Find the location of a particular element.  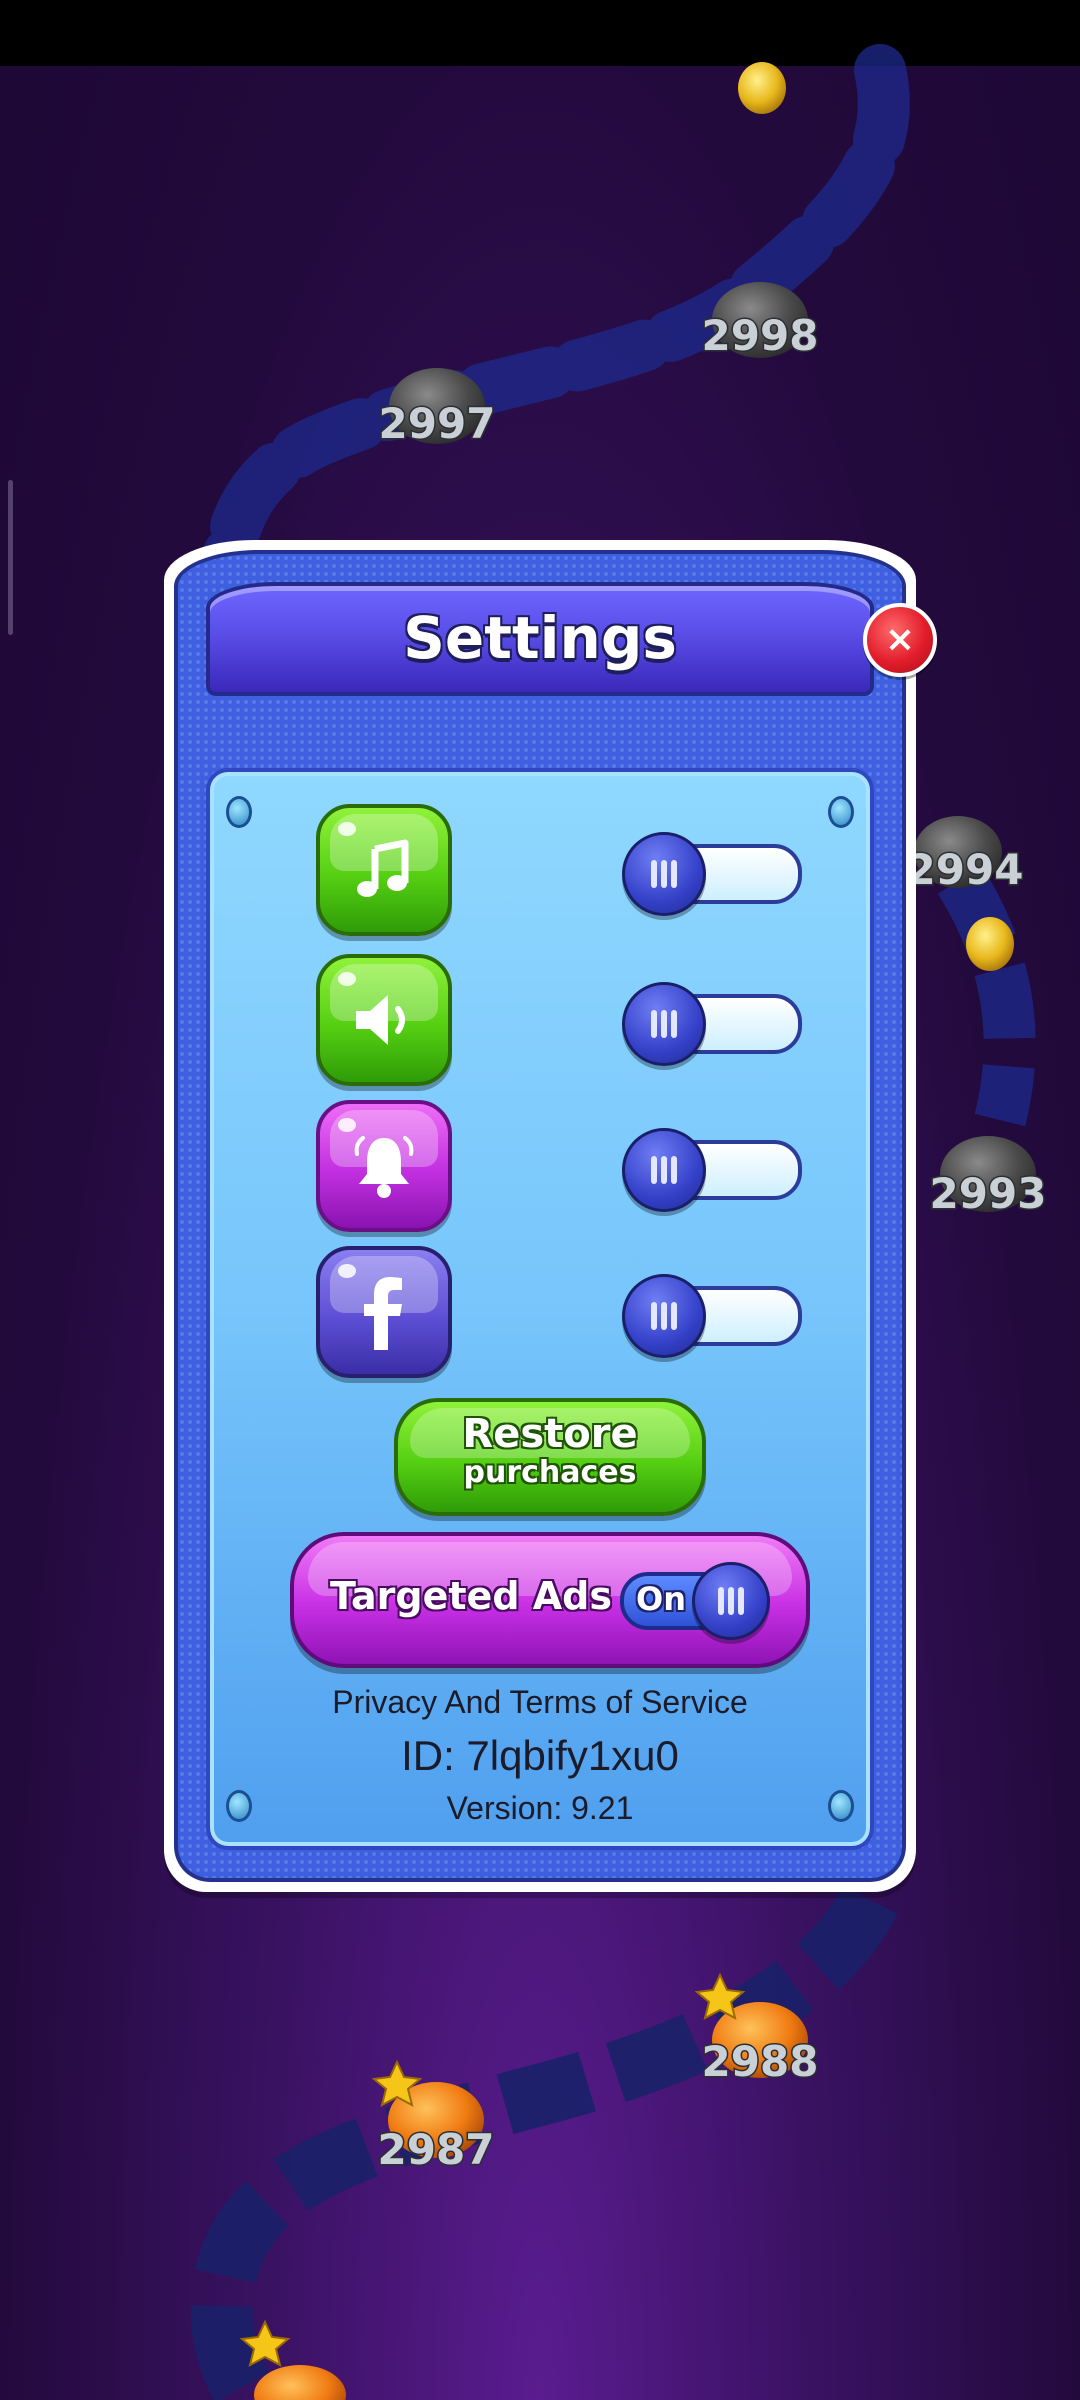

sound-button is located at coordinates (384, 1020).